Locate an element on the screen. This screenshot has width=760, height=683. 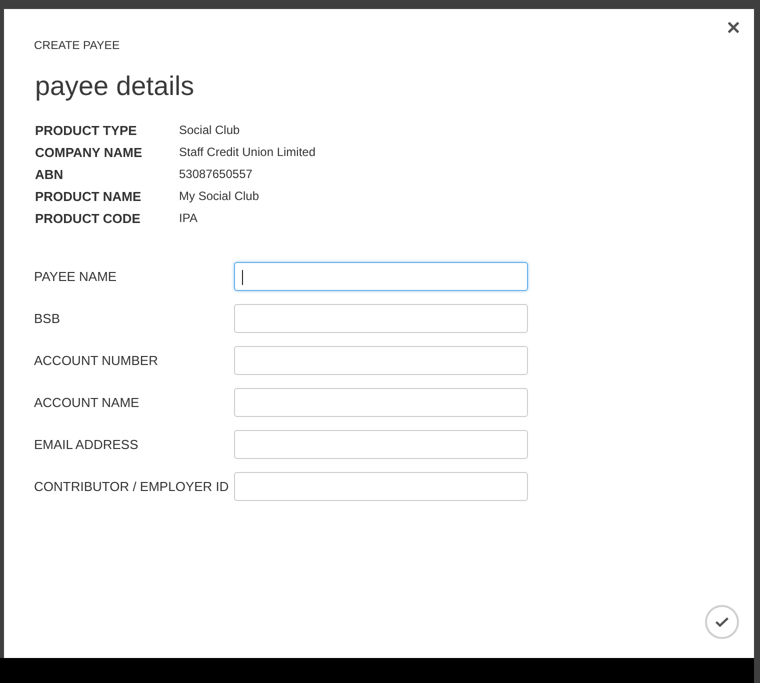
detail-value: Social Club is located at coordinates (210, 130).